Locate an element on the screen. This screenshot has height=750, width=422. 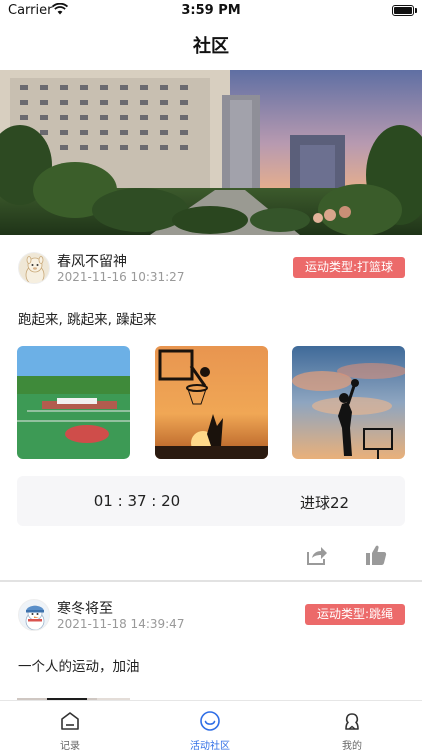
tab-profile: 我的 is located at coordinates (352, 725).